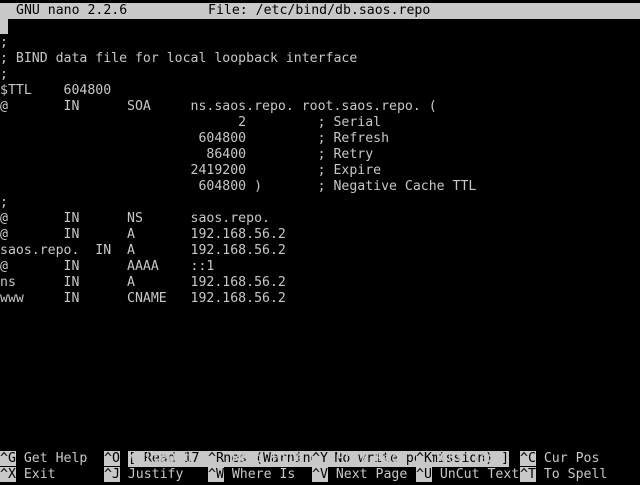 Image resolution: width=640 pixels, height=485 pixels. What do you see at coordinates (320, 123) in the screenshot?
I see `buffer-line-7: 2 ; Serial` at bounding box center [320, 123].